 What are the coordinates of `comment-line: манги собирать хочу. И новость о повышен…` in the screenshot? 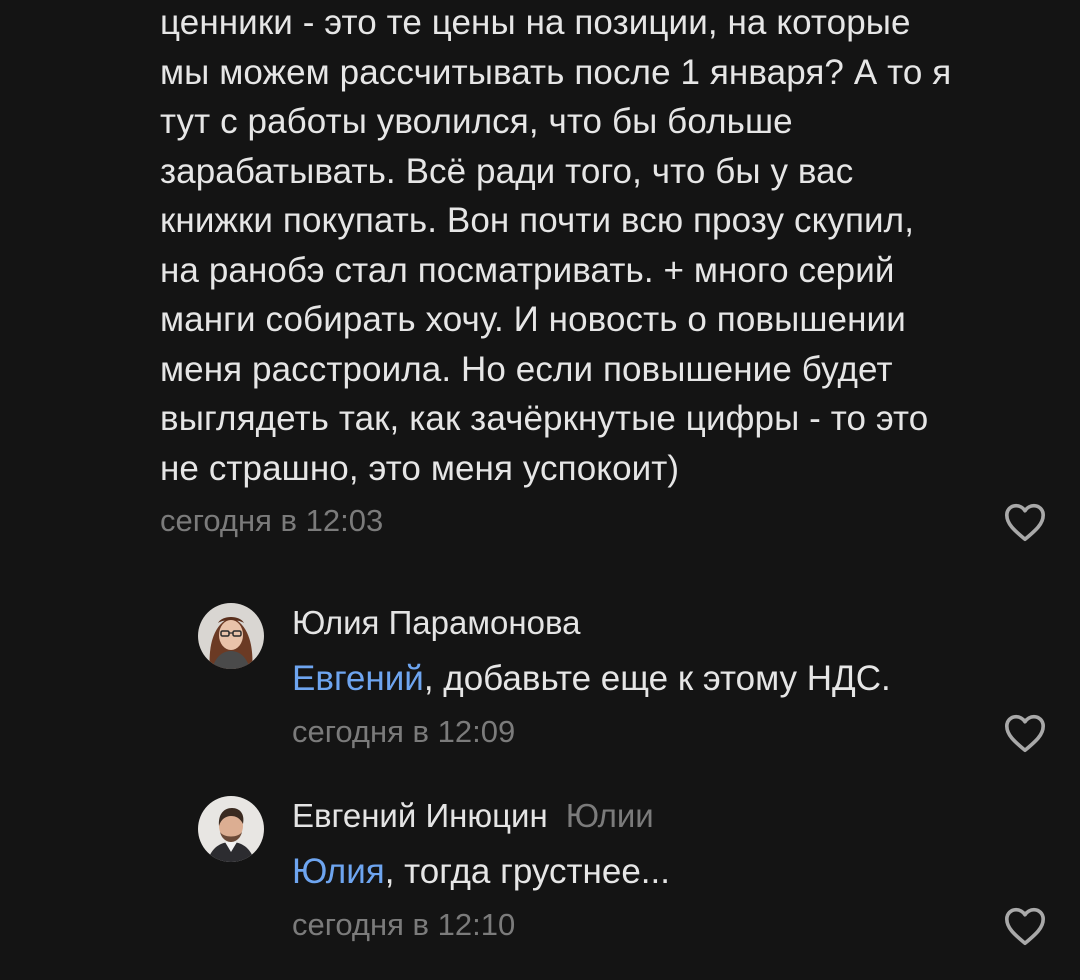 It's located at (533, 319).